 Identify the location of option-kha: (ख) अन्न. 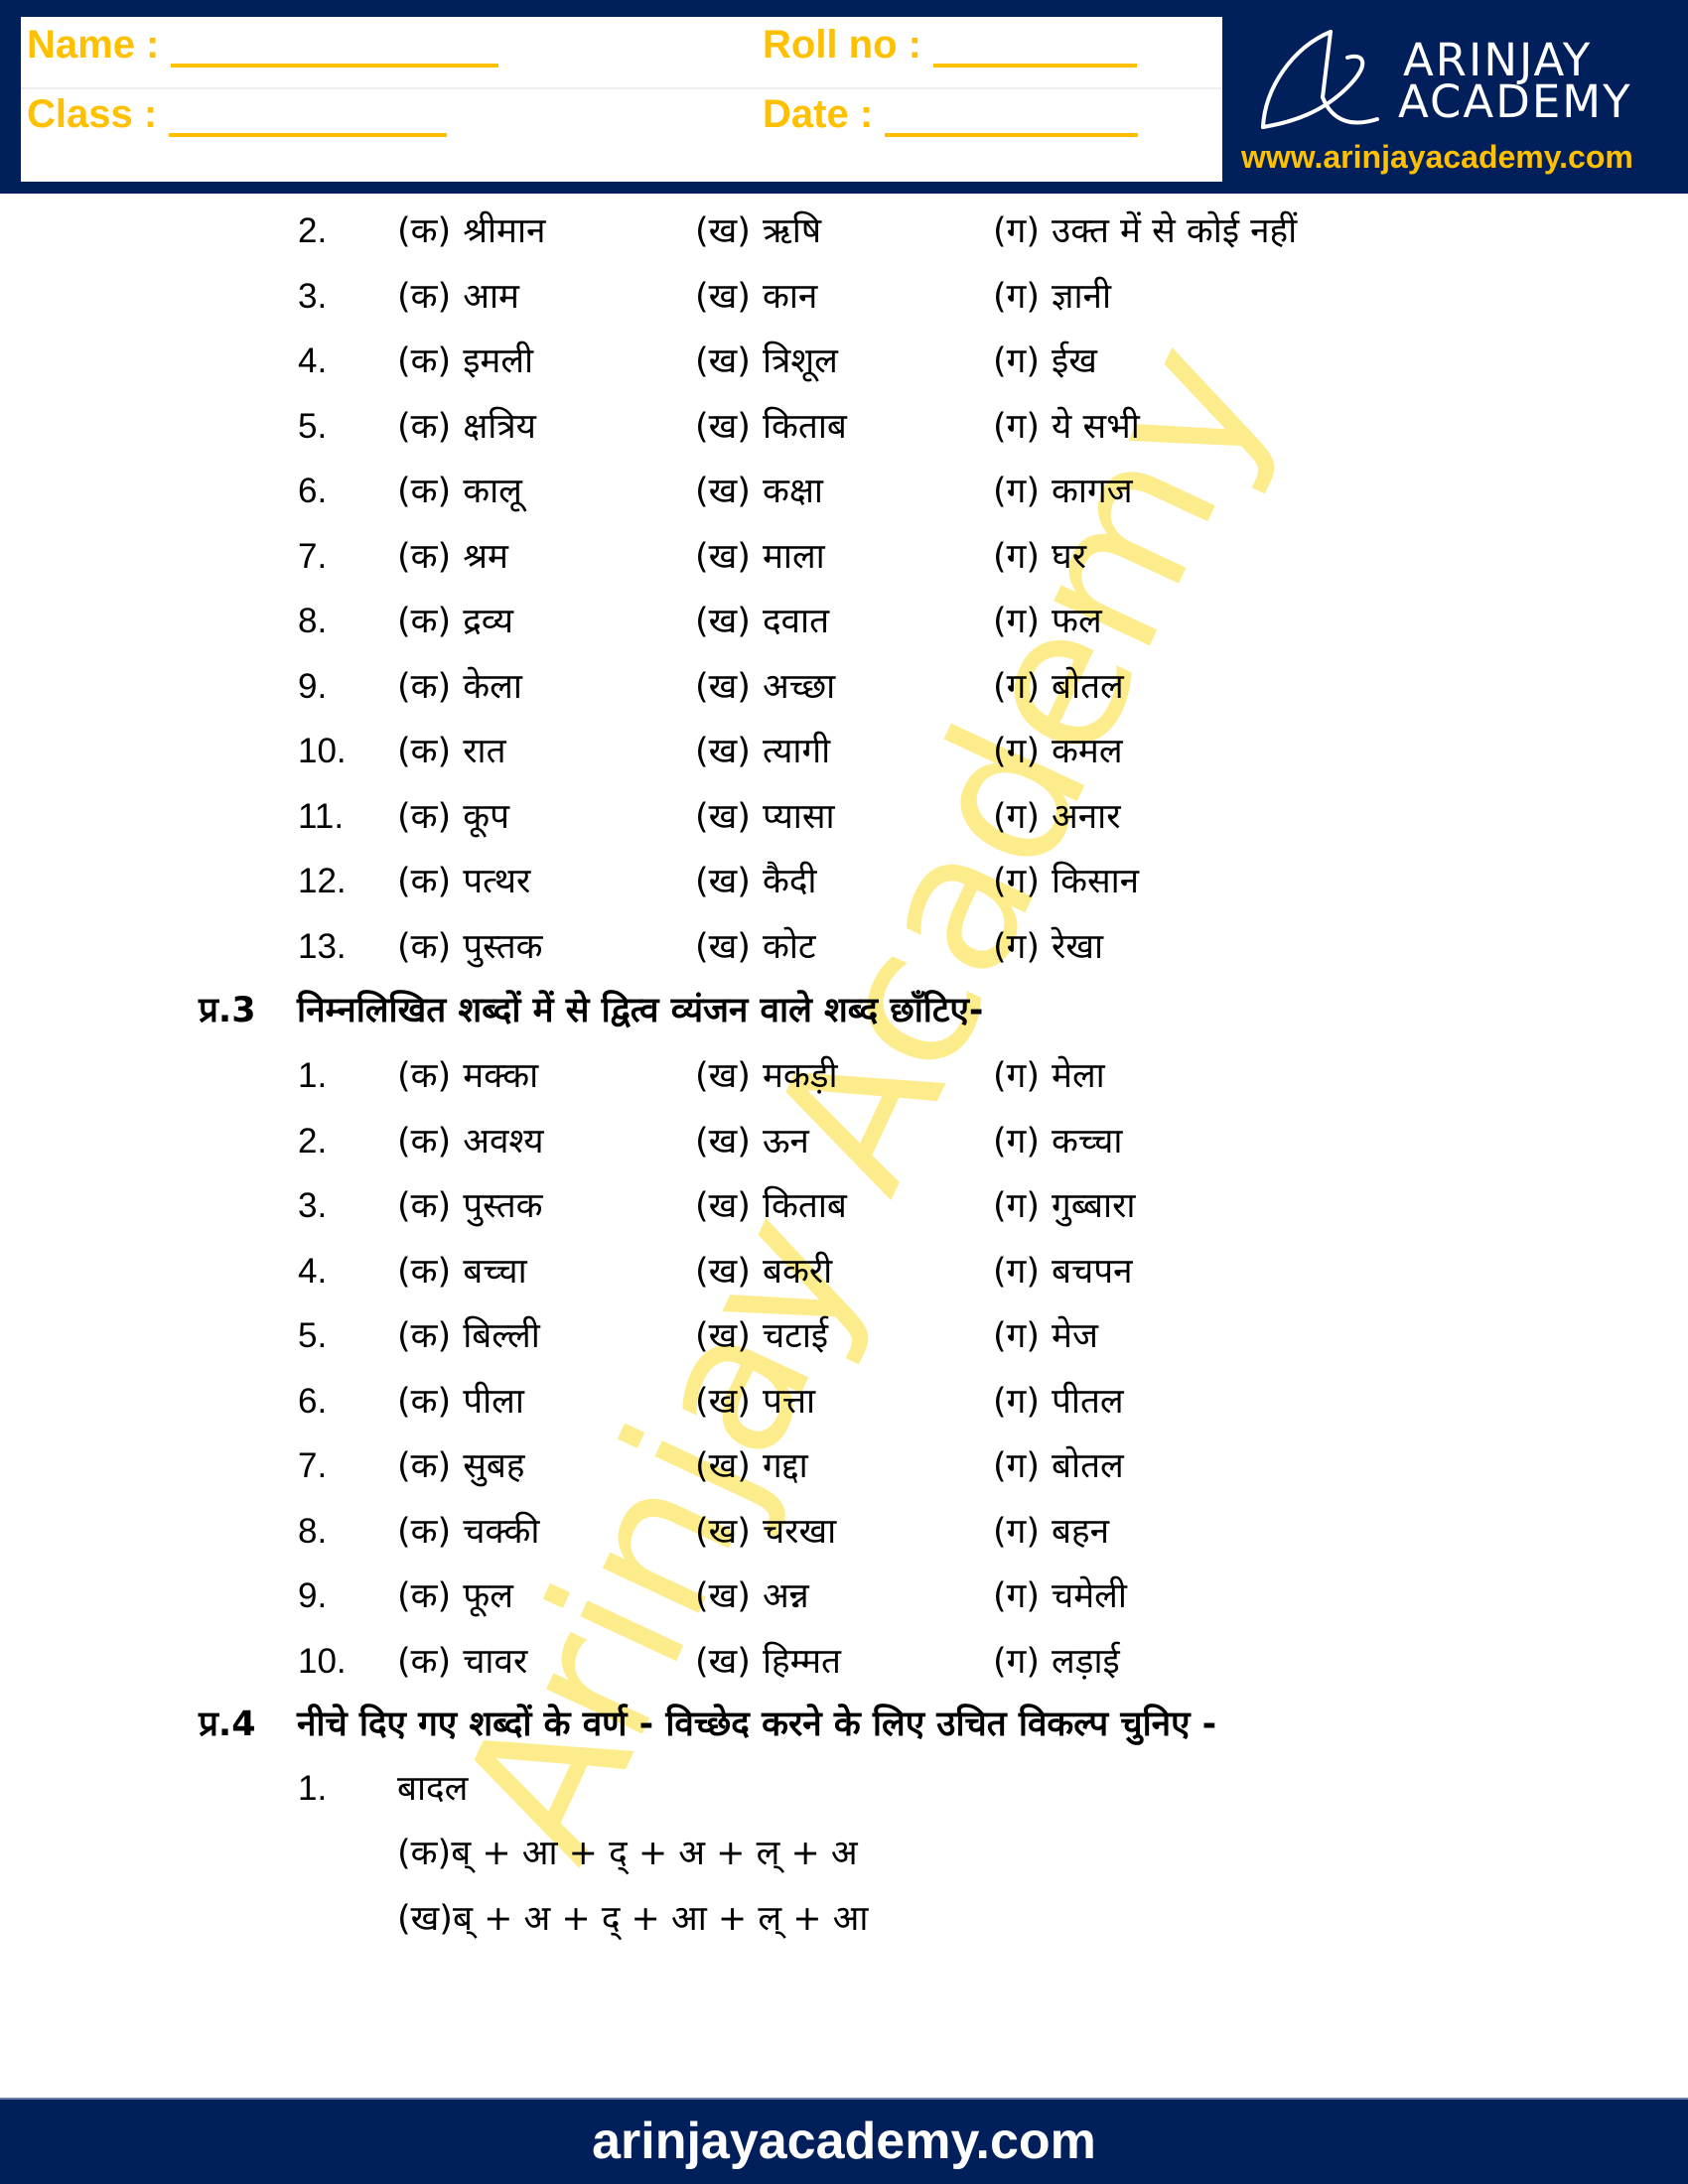
(752, 1596).